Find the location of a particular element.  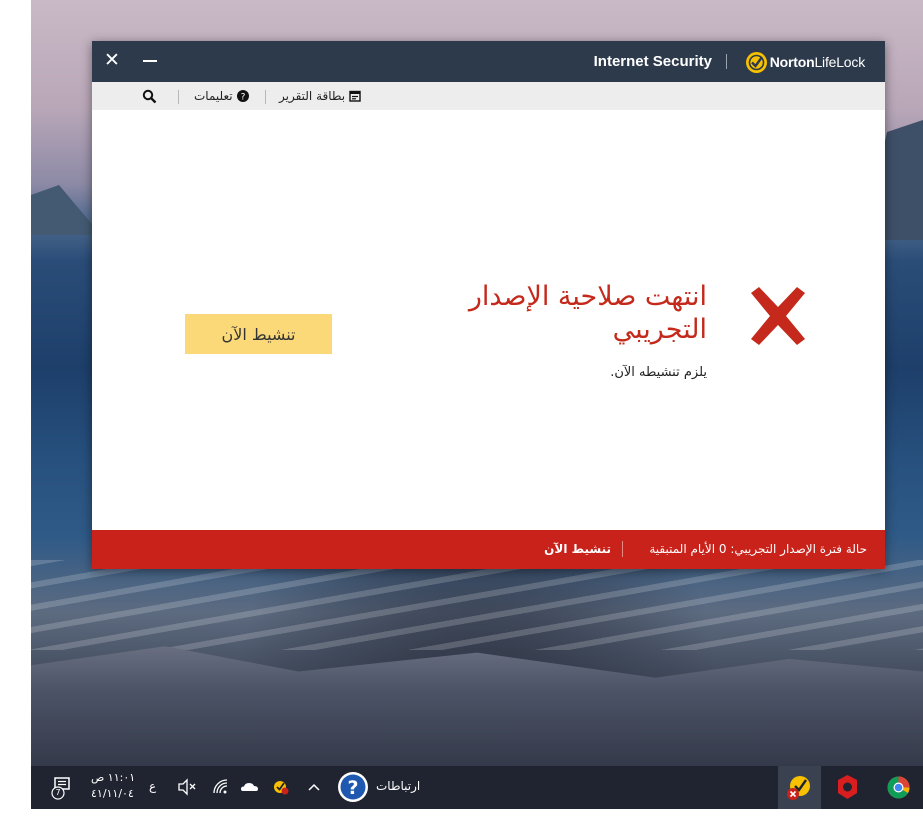

headline-line: التجريبي is located at coordinates (659, 329).